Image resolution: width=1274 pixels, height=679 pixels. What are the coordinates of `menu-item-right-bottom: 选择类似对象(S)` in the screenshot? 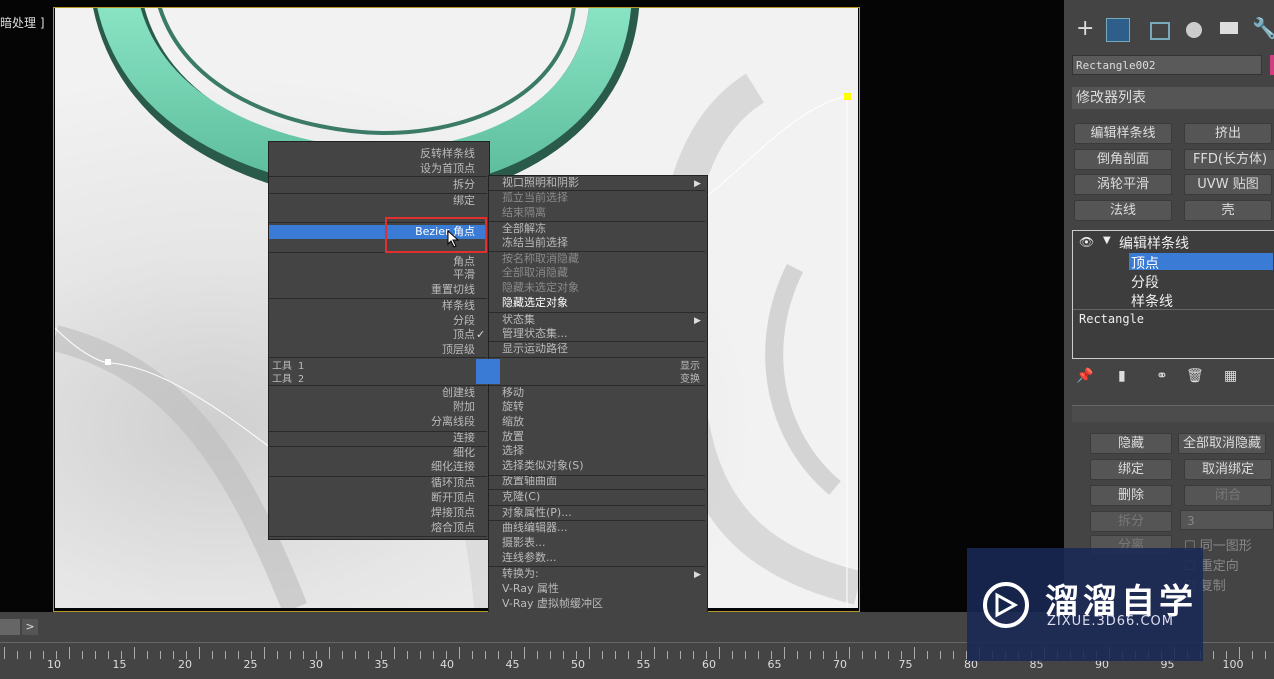 It's located at (543, 466).